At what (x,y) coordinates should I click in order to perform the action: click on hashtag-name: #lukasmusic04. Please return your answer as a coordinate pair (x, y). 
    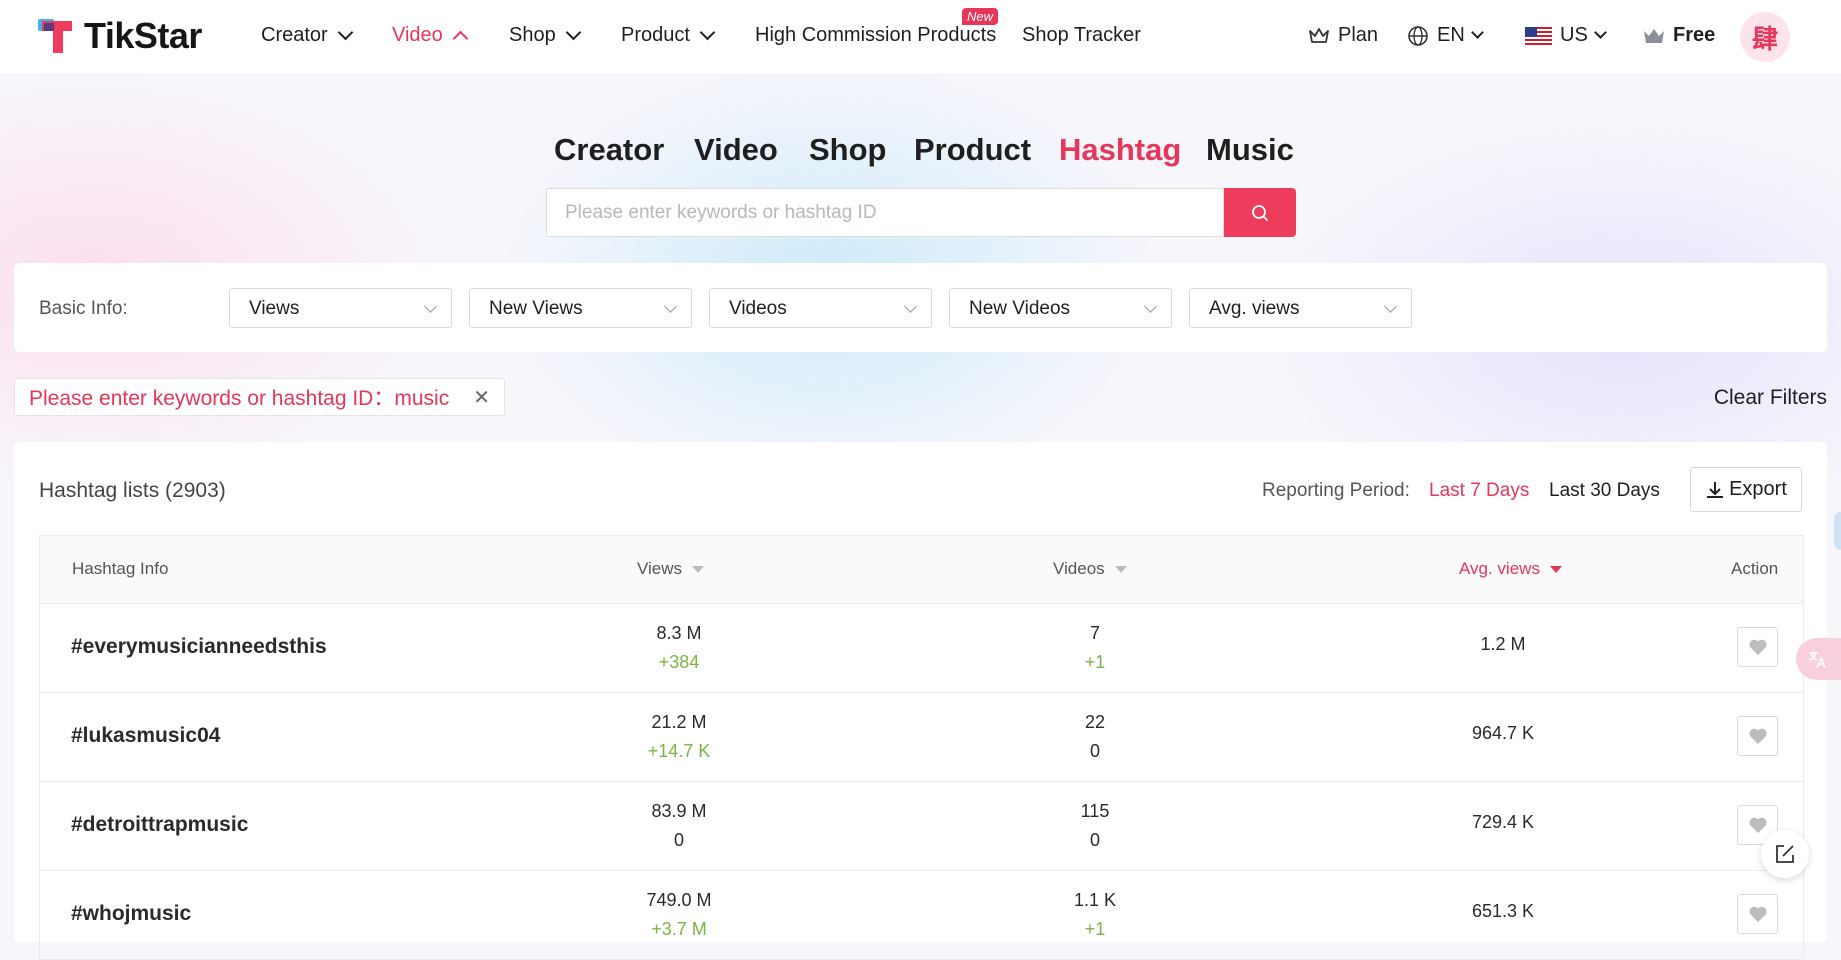
    Looking at the image, I should click on (145, 736).